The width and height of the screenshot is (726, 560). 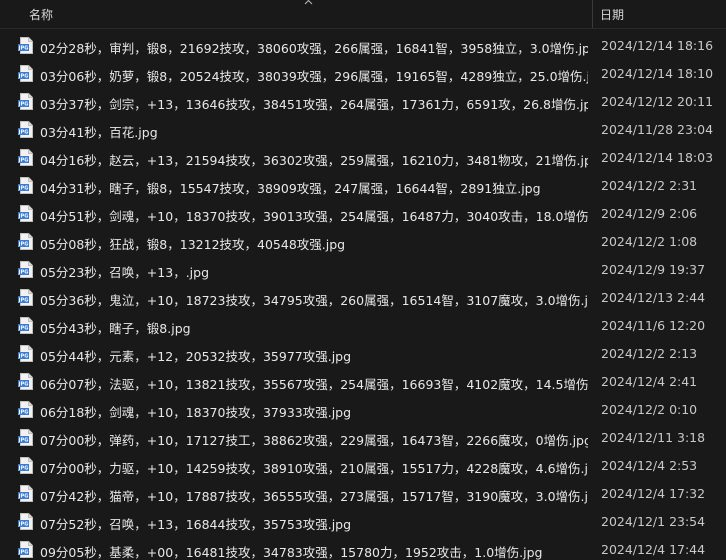 What do you see at coordinates (657, 101) in the screenshot?
I see `file-date: 2024/12/12 20:11` at bounding box center [657, 101].